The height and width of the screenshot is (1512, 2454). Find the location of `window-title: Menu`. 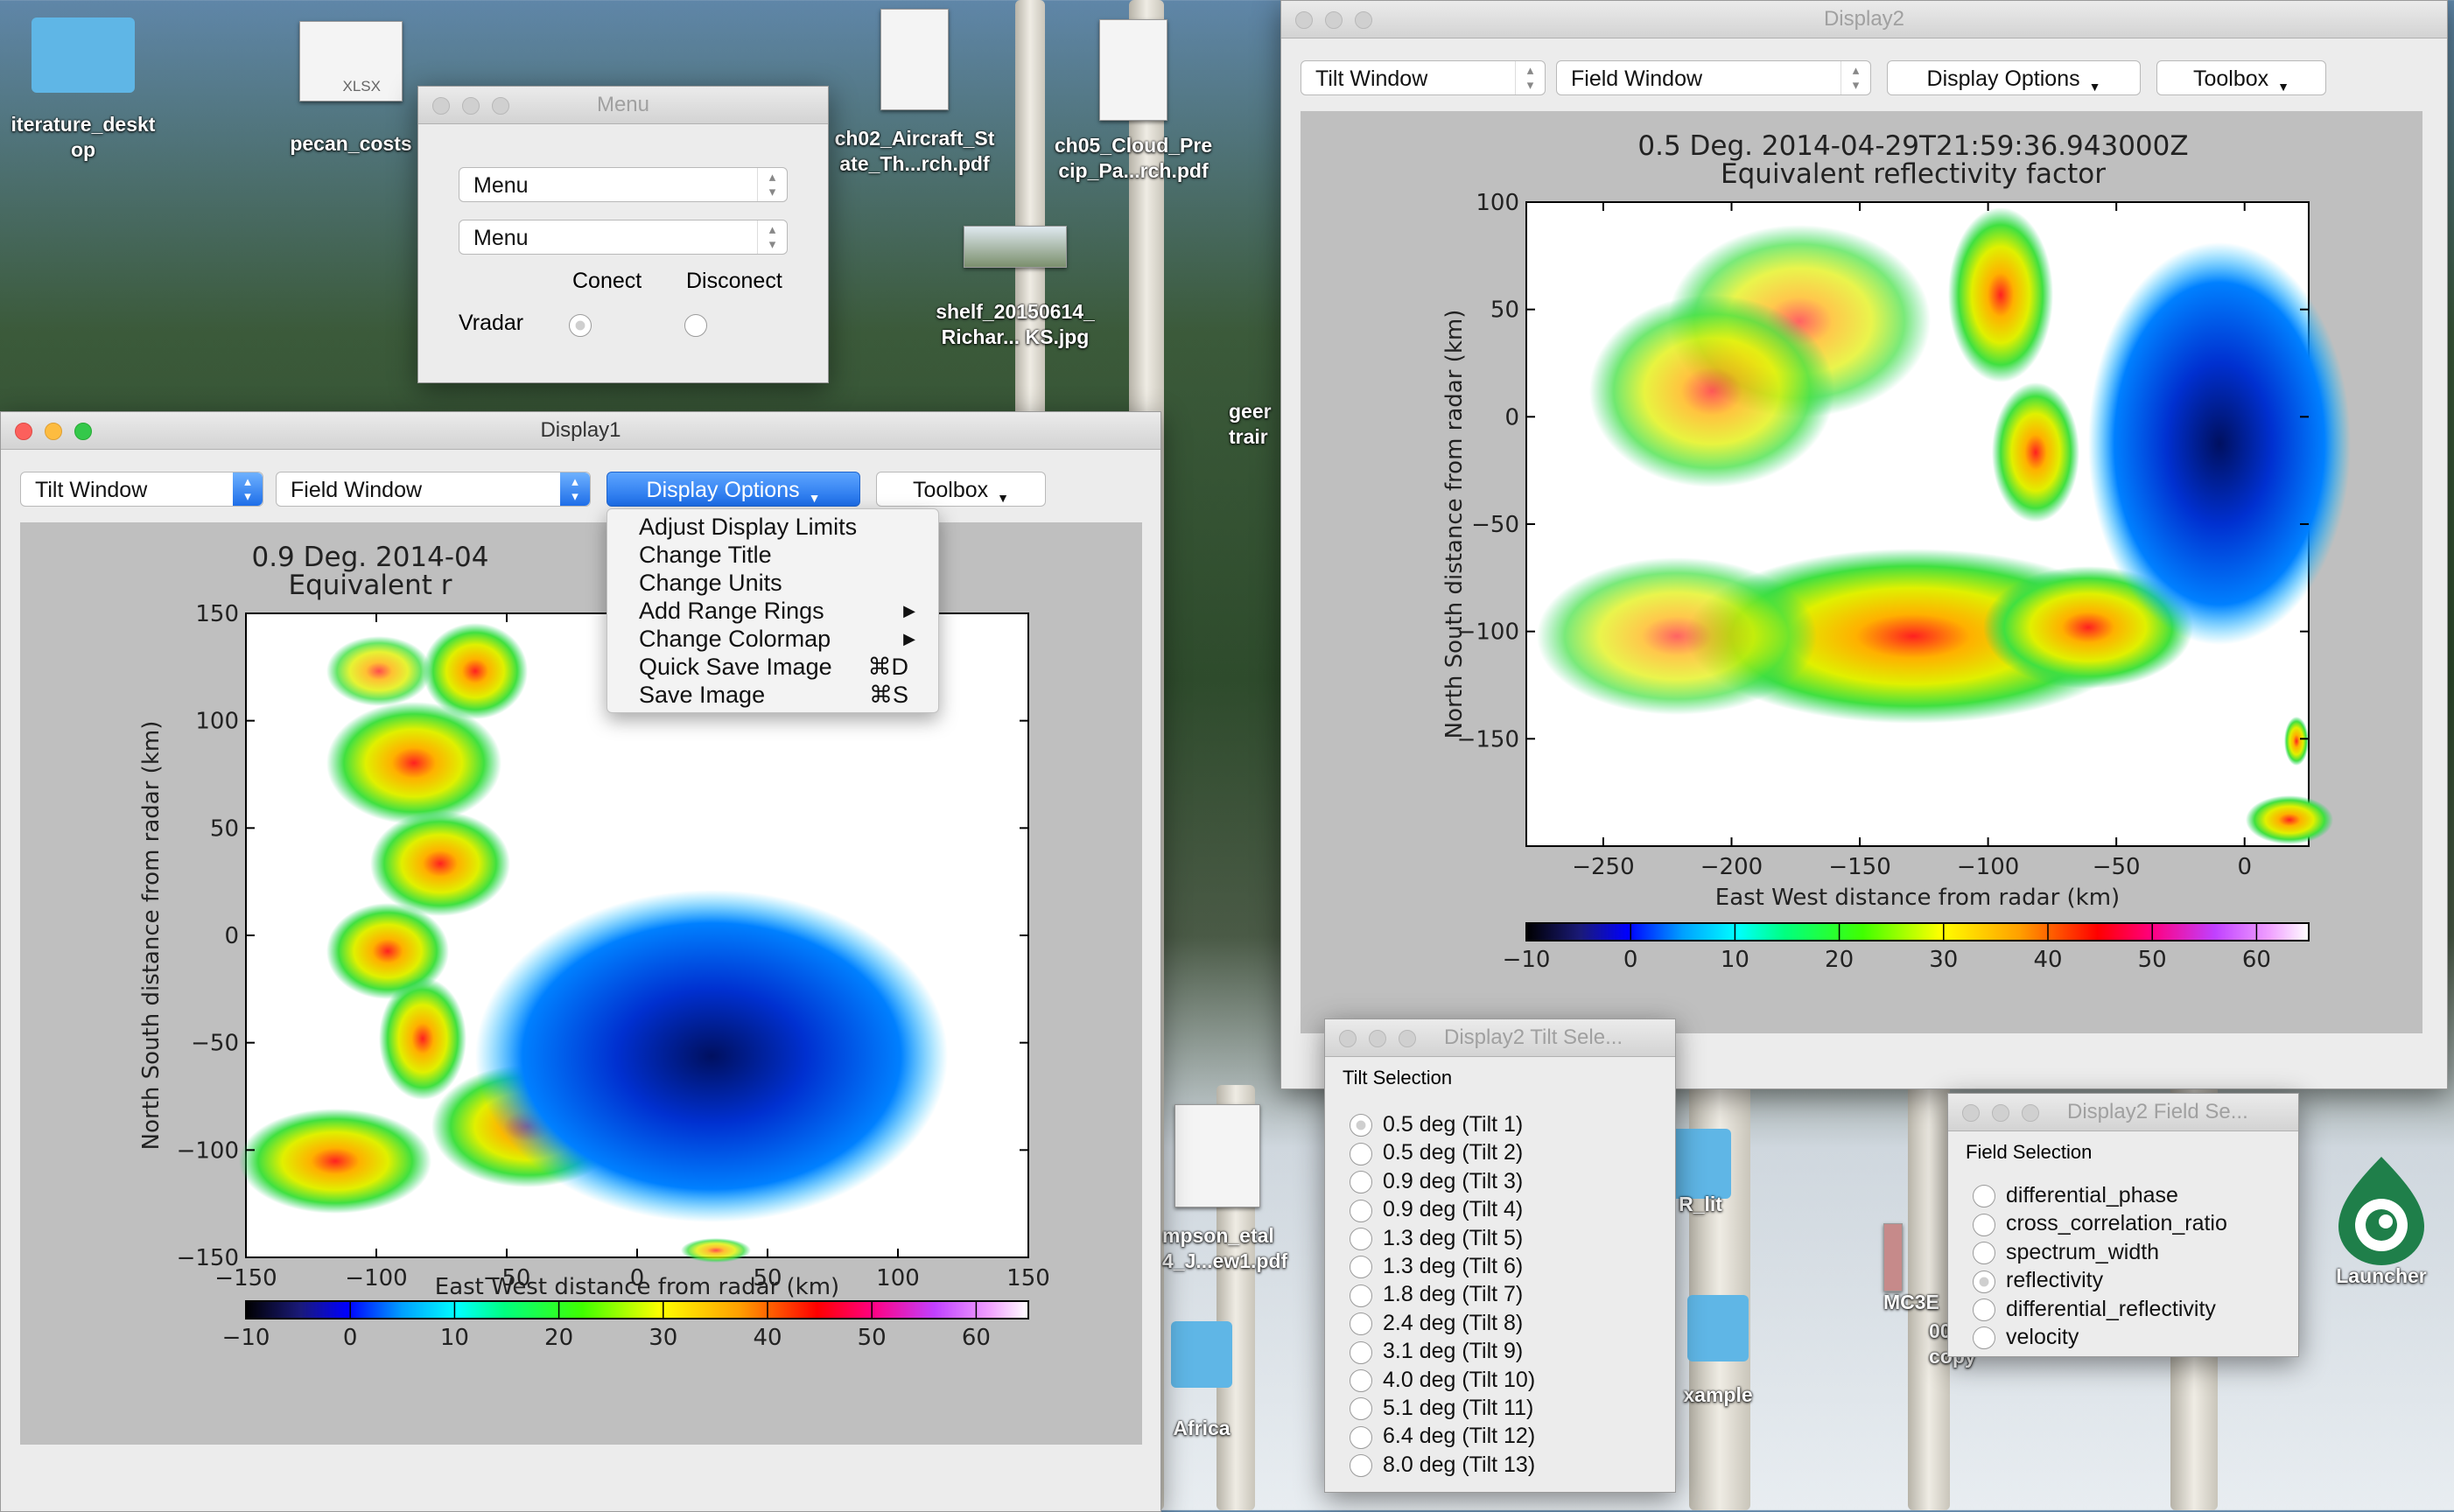

window-title: Menu is located at coordinates (623, 104).